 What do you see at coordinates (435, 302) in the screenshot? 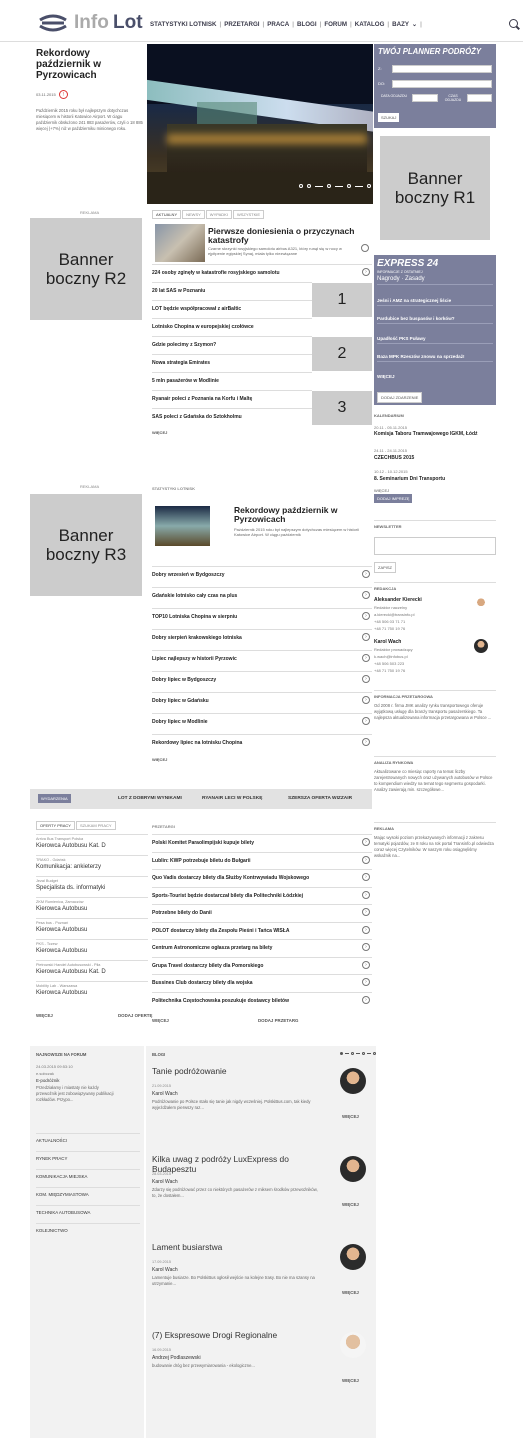
I see `express-item: Jeśni i AMZ na strategicznej liście` at bounding box center [435, 302].